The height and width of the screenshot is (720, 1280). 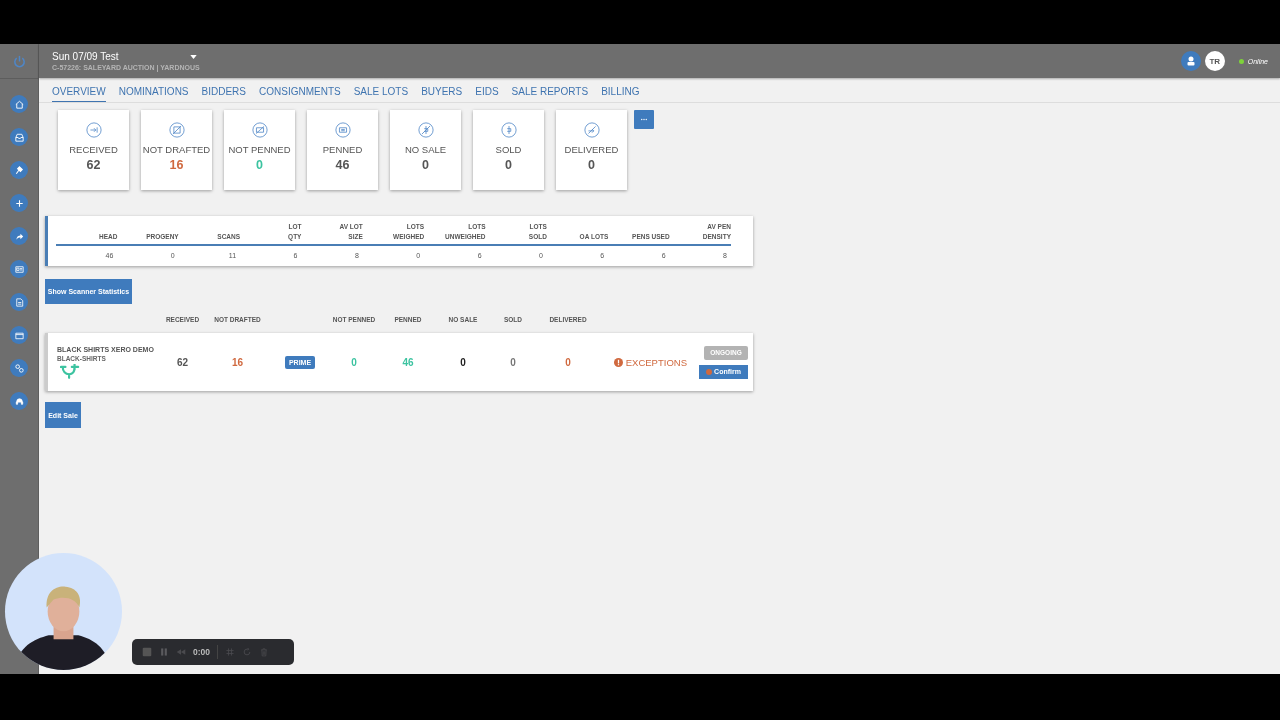 I want to click on crossed-coin-icon, so click(x=425, y=130).